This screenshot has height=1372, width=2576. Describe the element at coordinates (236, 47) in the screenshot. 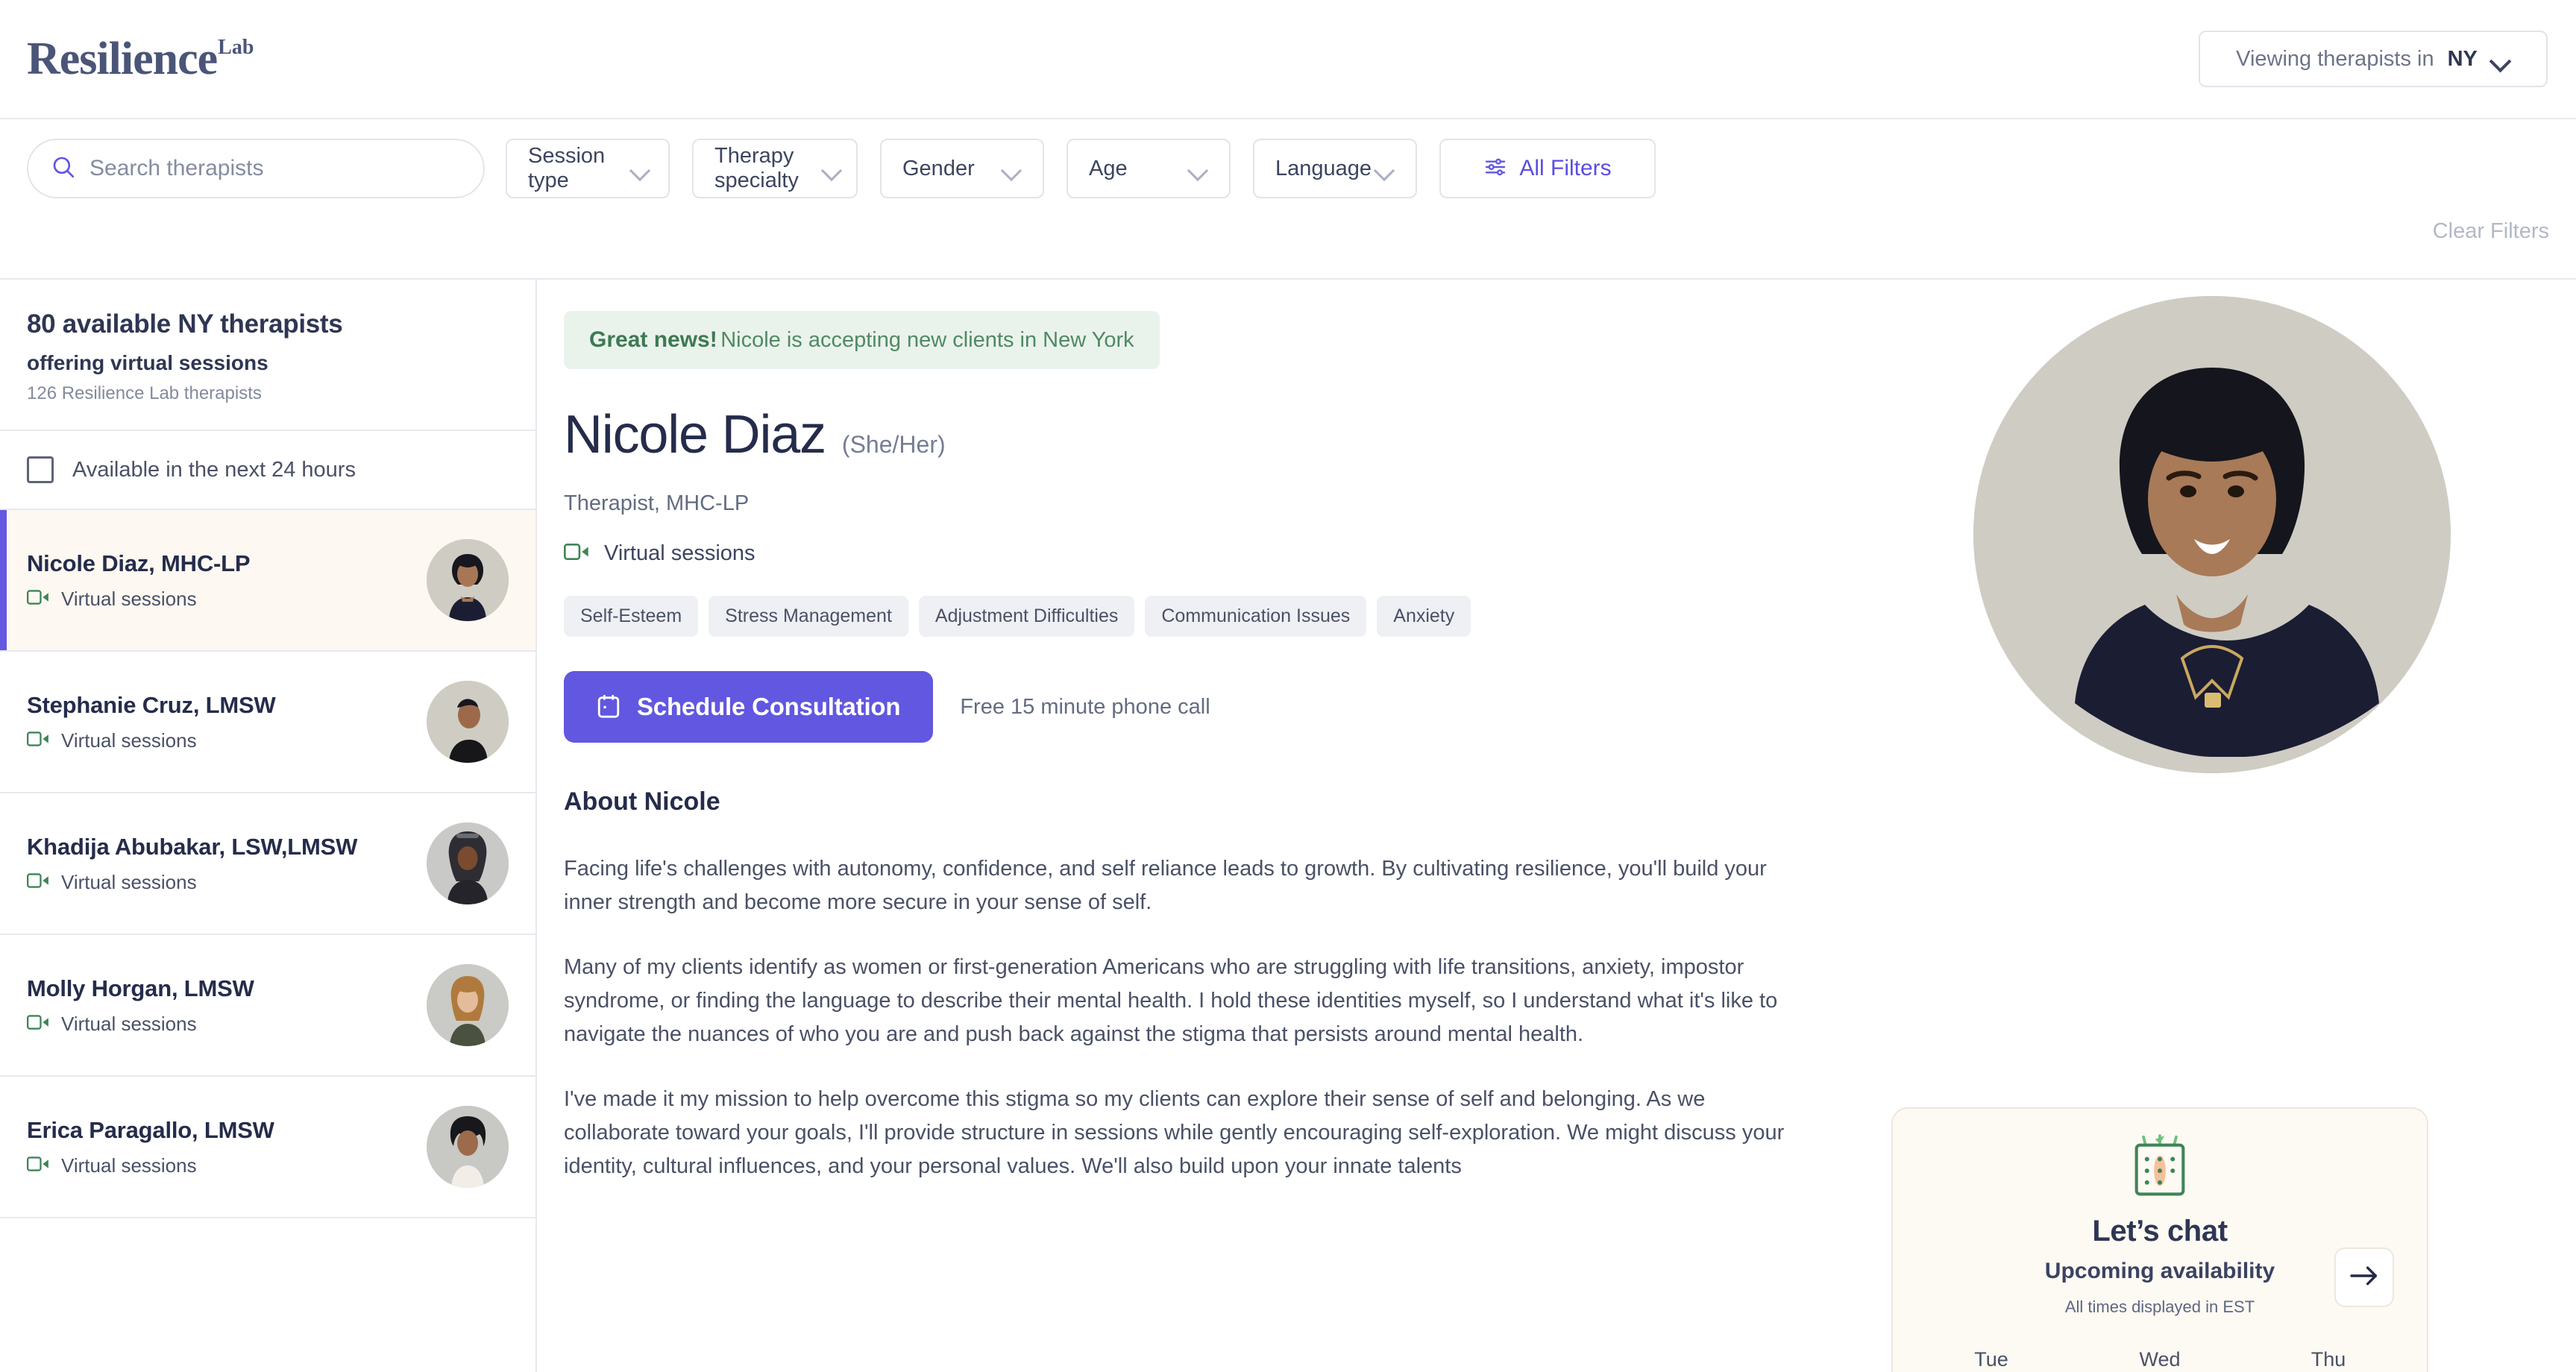

I see `logo-superscript: Lab` at that location.